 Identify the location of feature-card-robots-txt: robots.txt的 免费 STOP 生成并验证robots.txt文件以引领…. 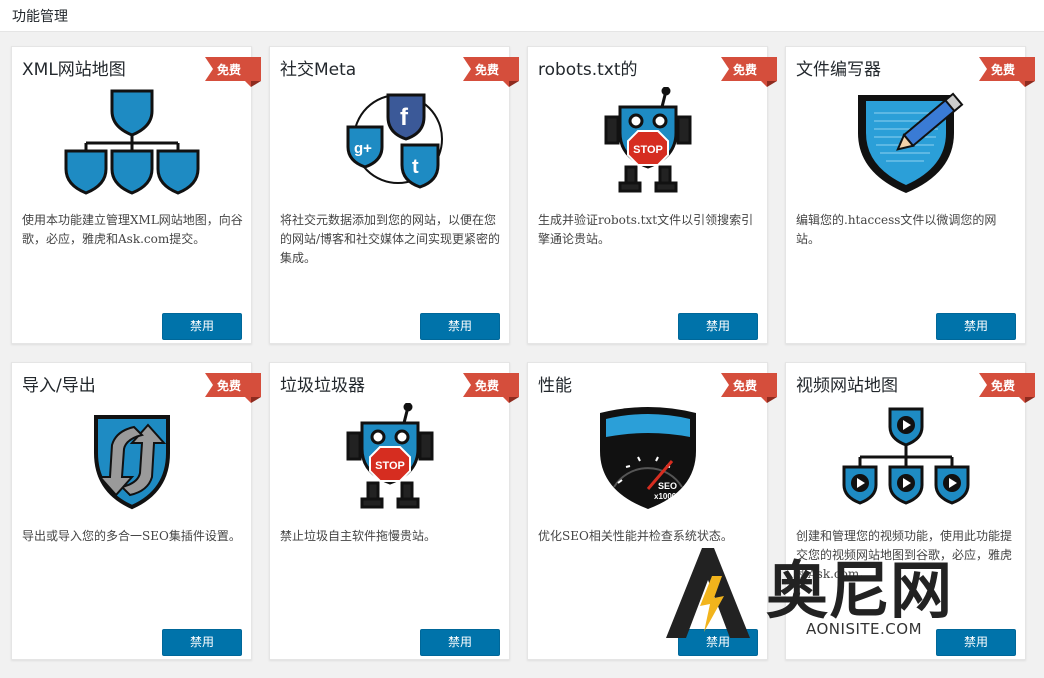
(652, 195).